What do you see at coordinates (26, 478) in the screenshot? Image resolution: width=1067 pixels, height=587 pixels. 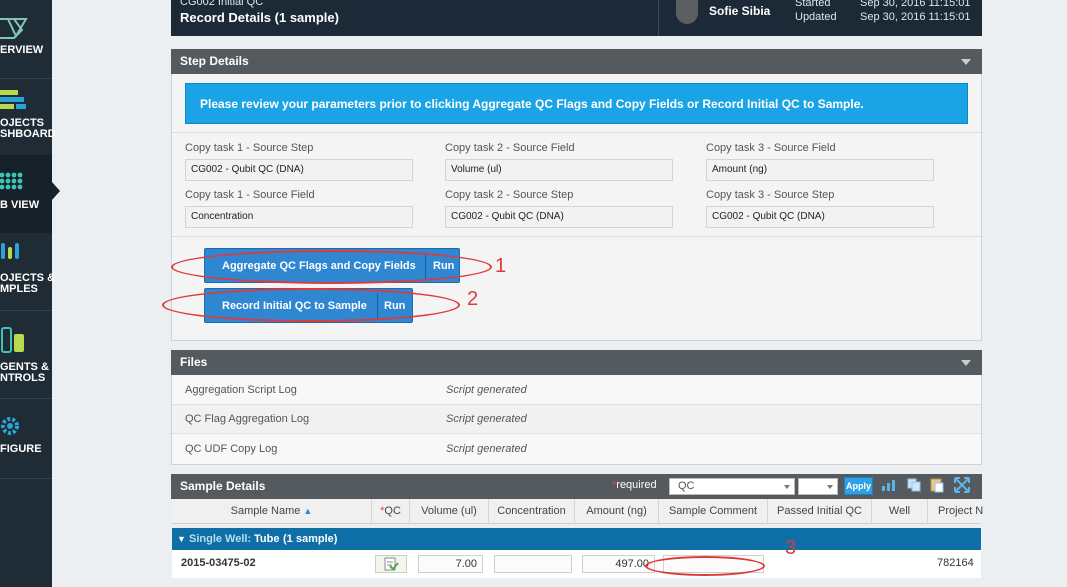 I see `nav-divider` at bounding box center [26, 478].